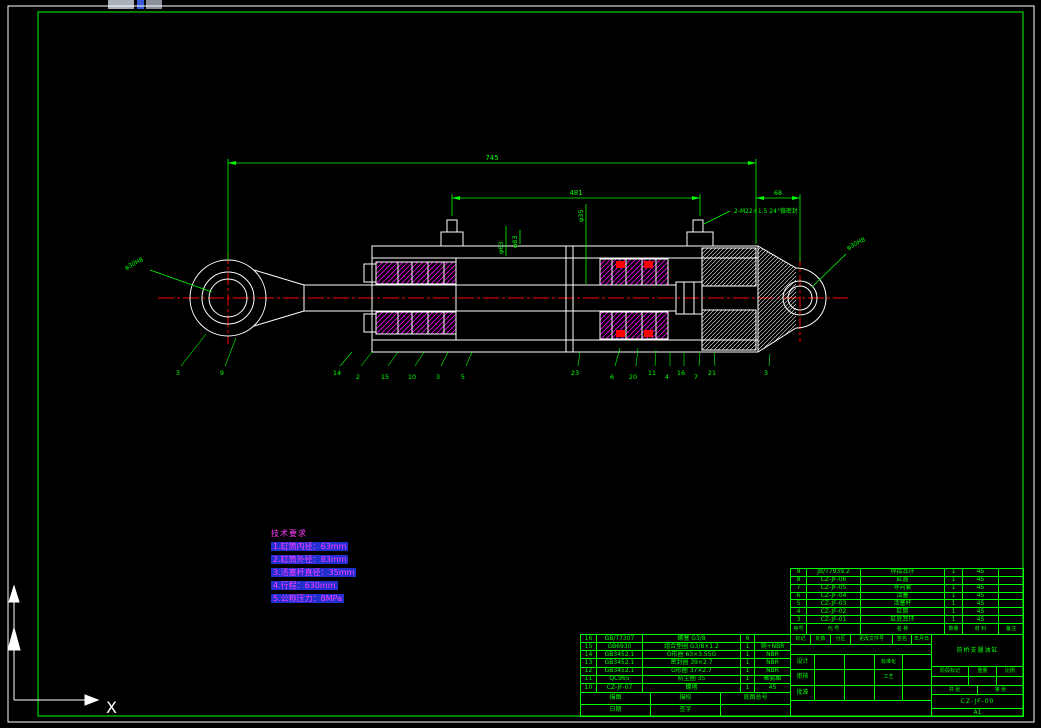 The width and height of the screenshot is (1041, 728). I want to click on archive-cell, so click(755, 711).